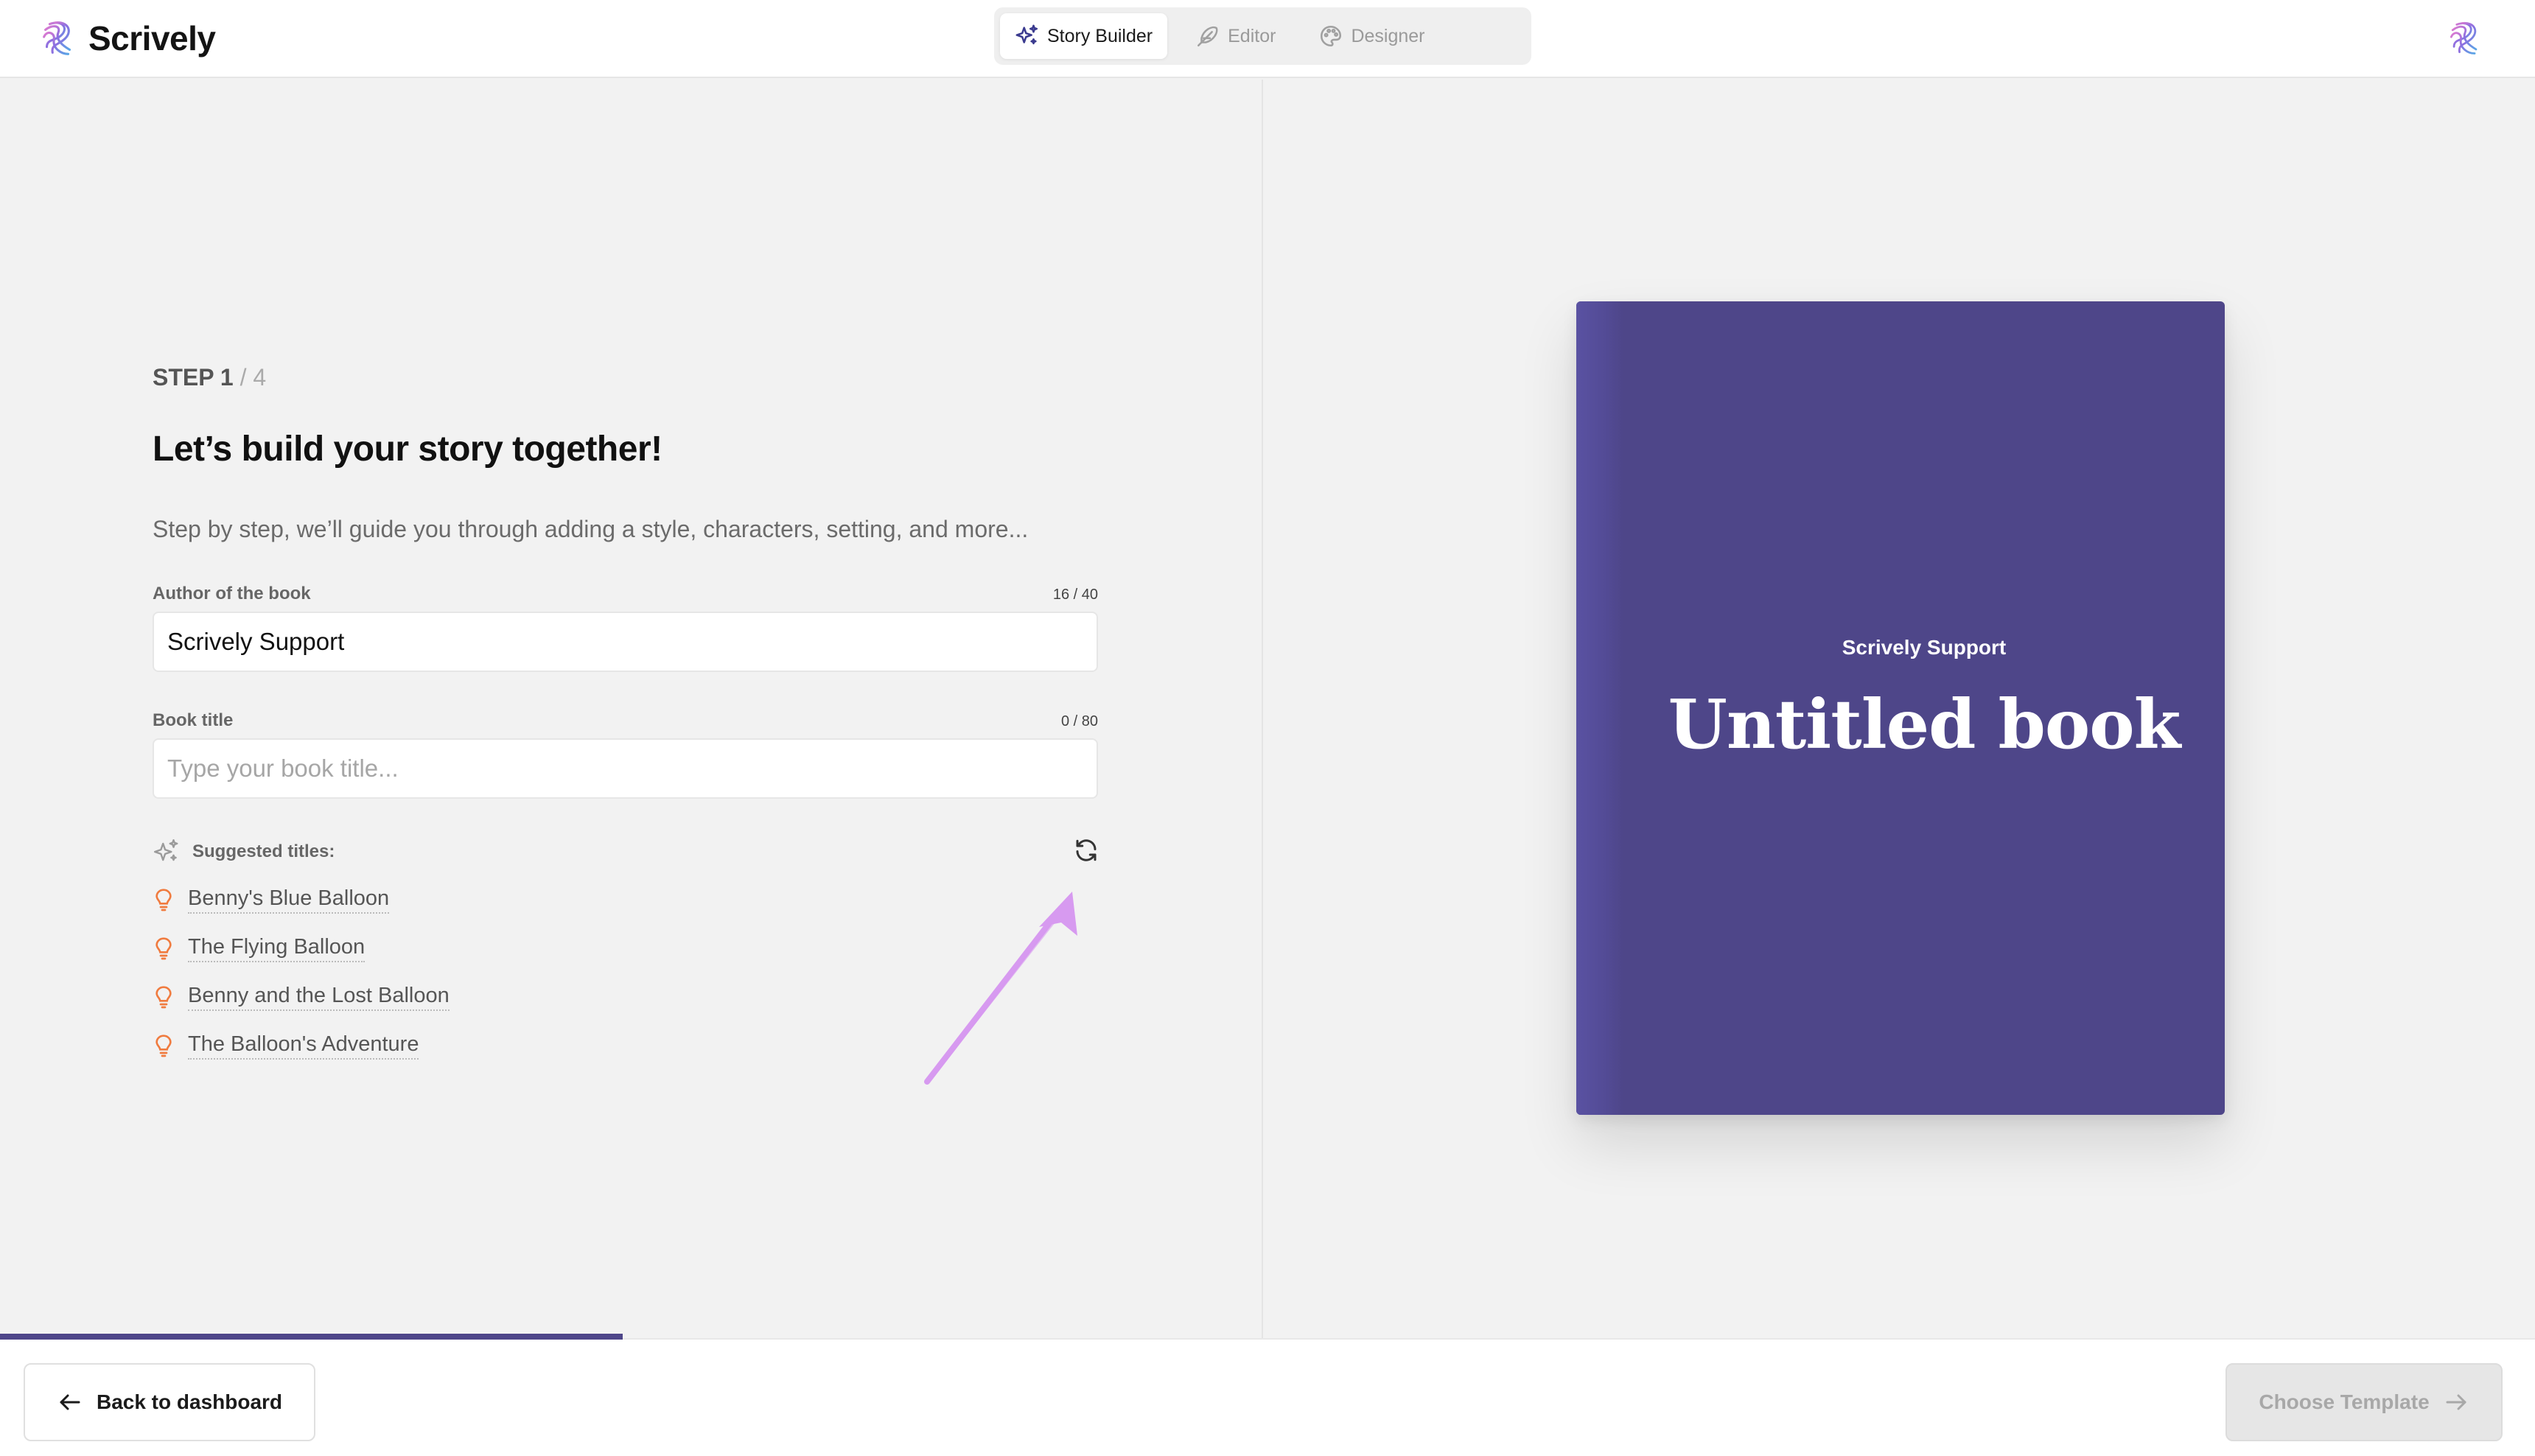 The height and width of the screenshot is (1456, 2535). I want to click on tab-editor: Editor, so click(1235, 36).